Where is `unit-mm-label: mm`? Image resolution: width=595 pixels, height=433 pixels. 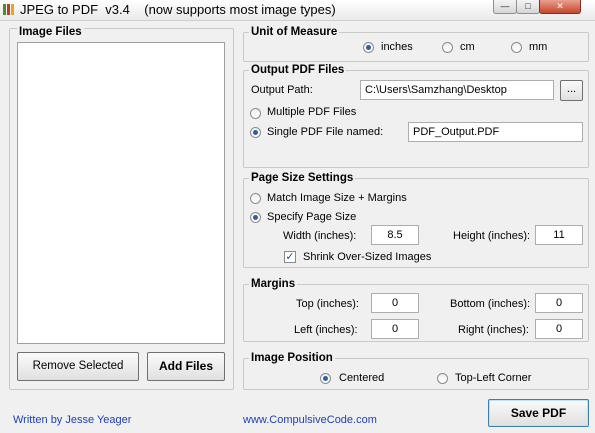
unit-mm-label: mm is located at coordinates (538, 47).